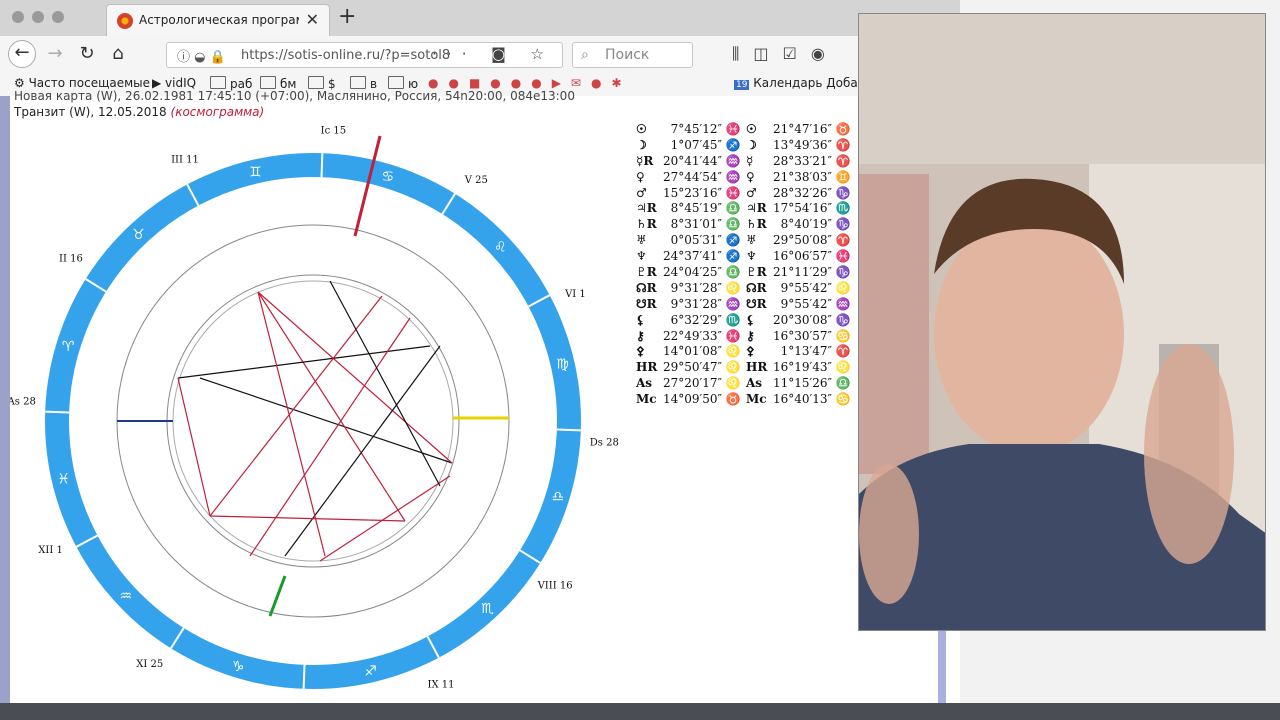  What do you see at coordinates (18, 17) in the screenshot?
I see `close-window-button` at bounding box center [18, 17].